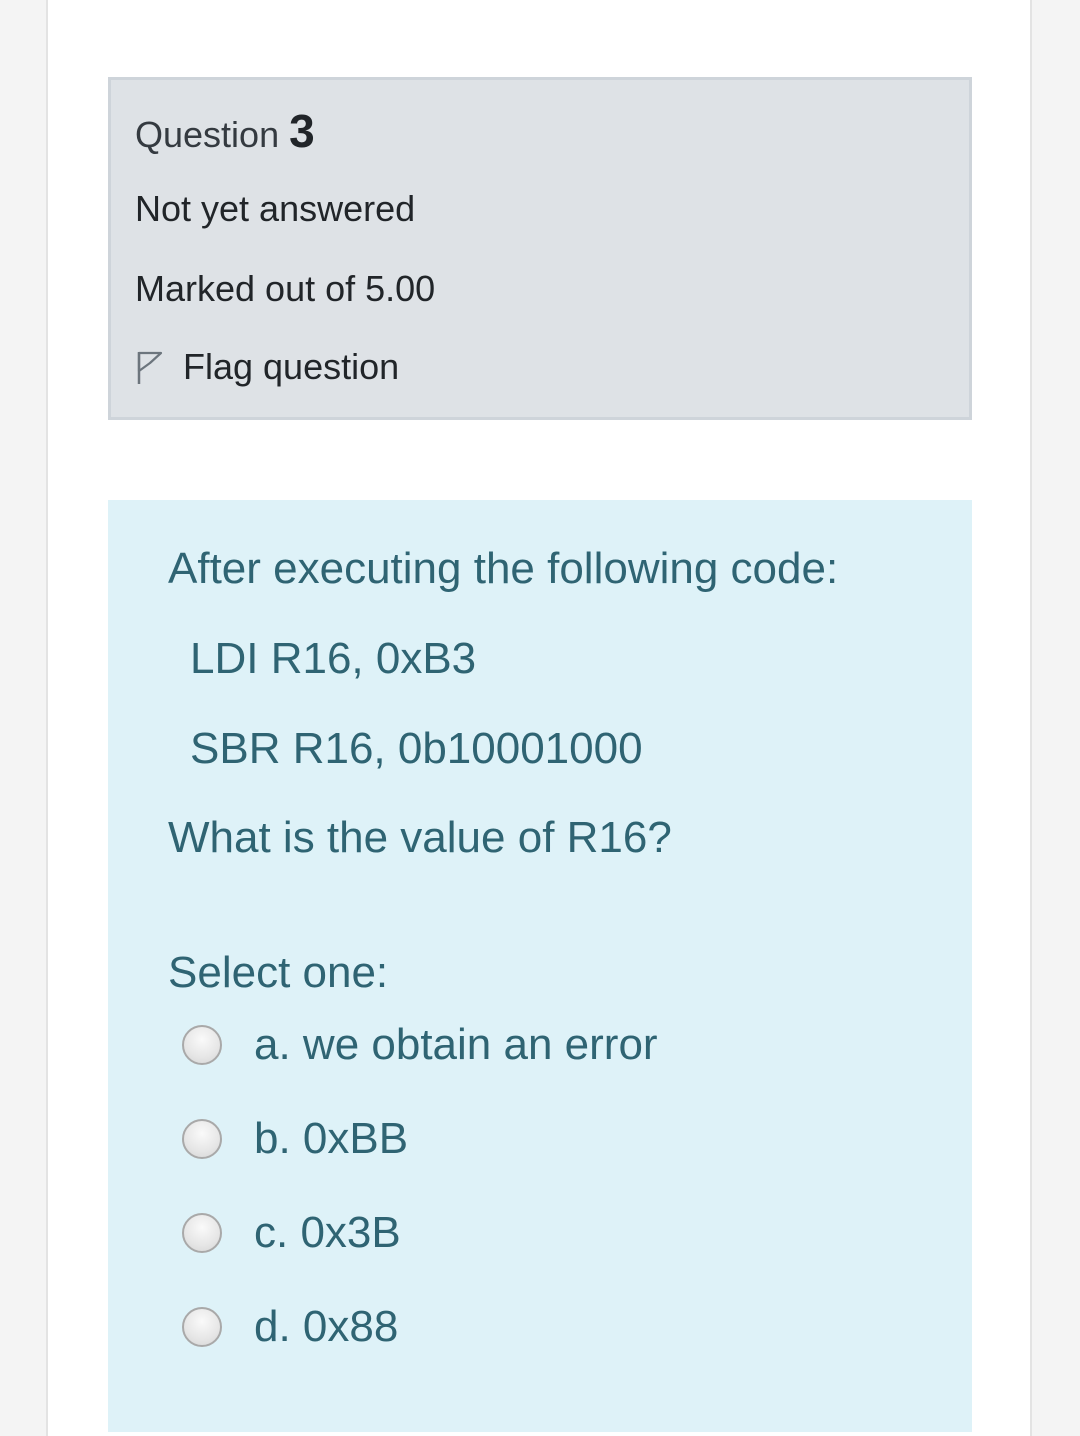 This screenshot has height=1436, width=1080. I want to click on flag-question-link: Flag question, so click(267, 367).